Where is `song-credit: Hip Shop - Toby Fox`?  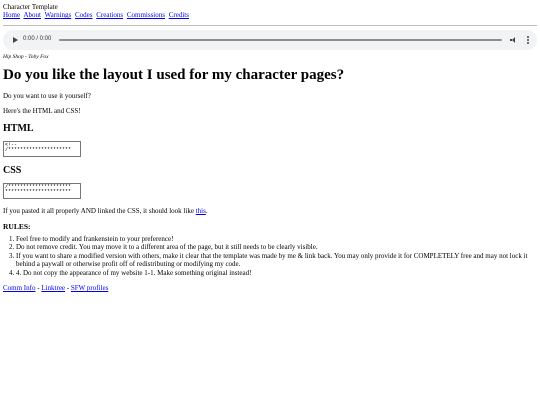 song-credit: Hip Shop - Toby Fox is located at coordinates (26, 56).